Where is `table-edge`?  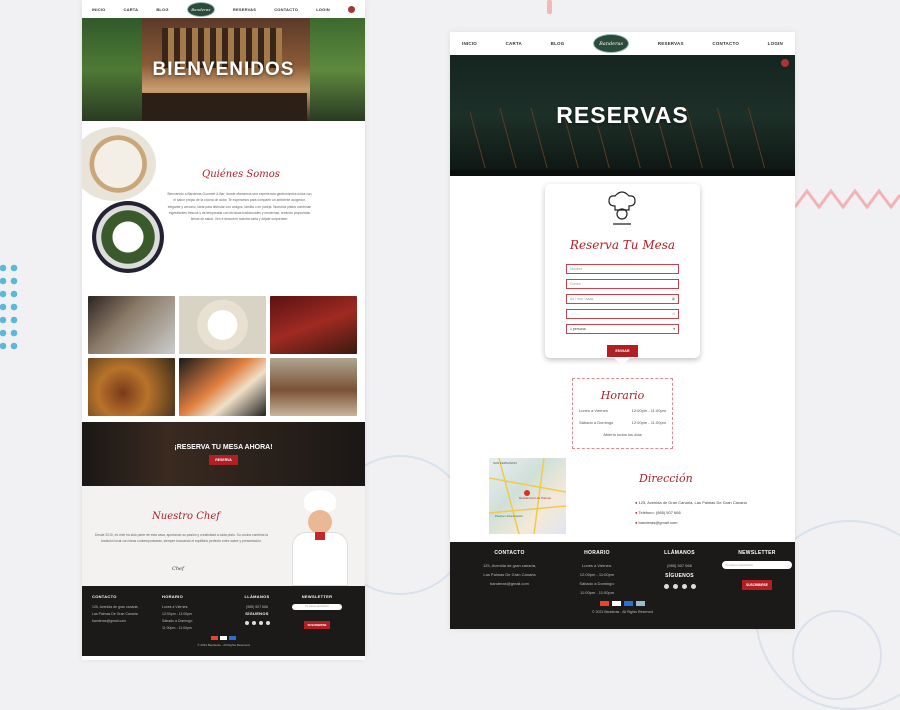 table-edge is located at coordinates (622, 173).